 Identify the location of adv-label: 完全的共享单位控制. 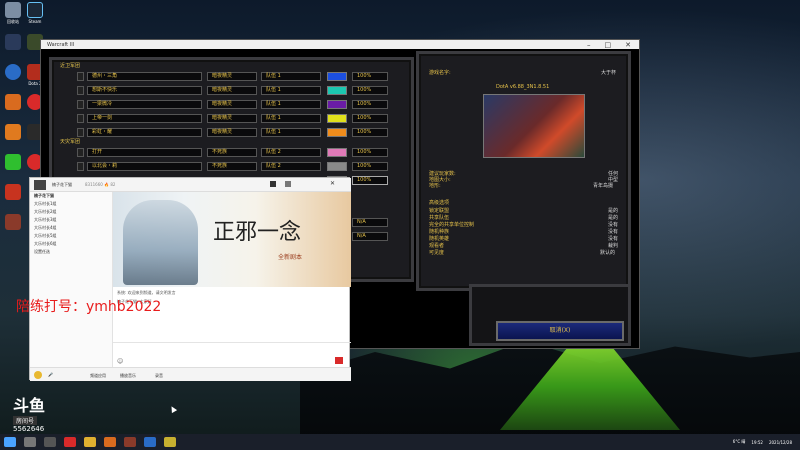
(452, 225).